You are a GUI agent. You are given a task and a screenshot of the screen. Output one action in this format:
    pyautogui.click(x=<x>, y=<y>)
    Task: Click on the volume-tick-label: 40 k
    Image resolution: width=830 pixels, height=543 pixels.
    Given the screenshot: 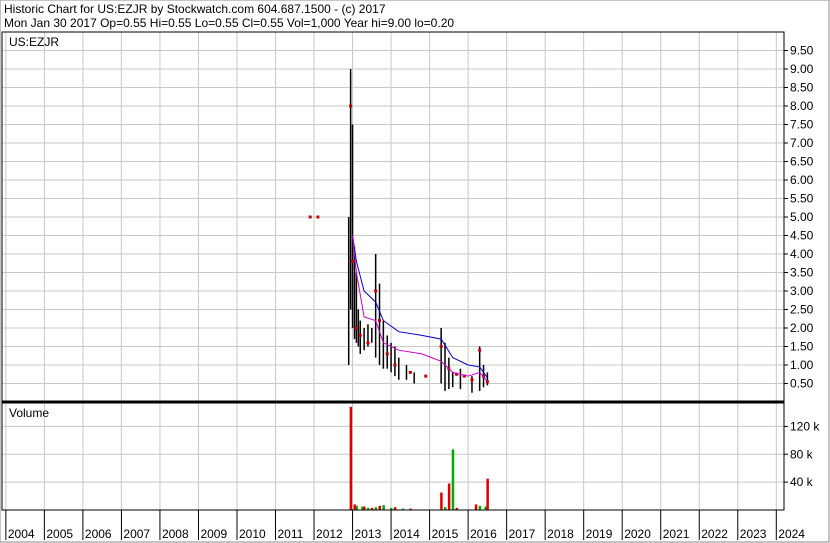 What is the action you would take?
    pyautogui.click(x=802, y=482)
    